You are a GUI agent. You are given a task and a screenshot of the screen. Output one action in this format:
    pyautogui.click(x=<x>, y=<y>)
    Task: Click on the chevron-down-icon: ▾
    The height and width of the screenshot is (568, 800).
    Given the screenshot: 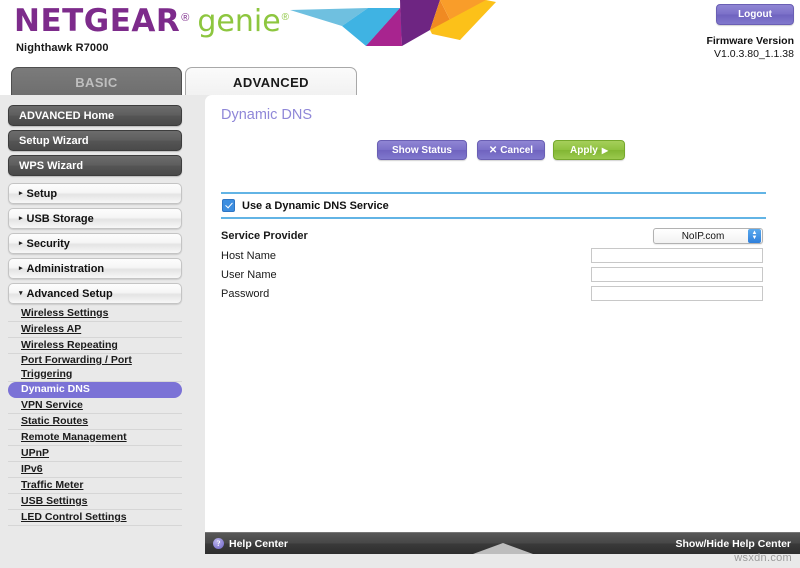 What is the action you would take?
    pyautogui.click(x=21, y=293)
    